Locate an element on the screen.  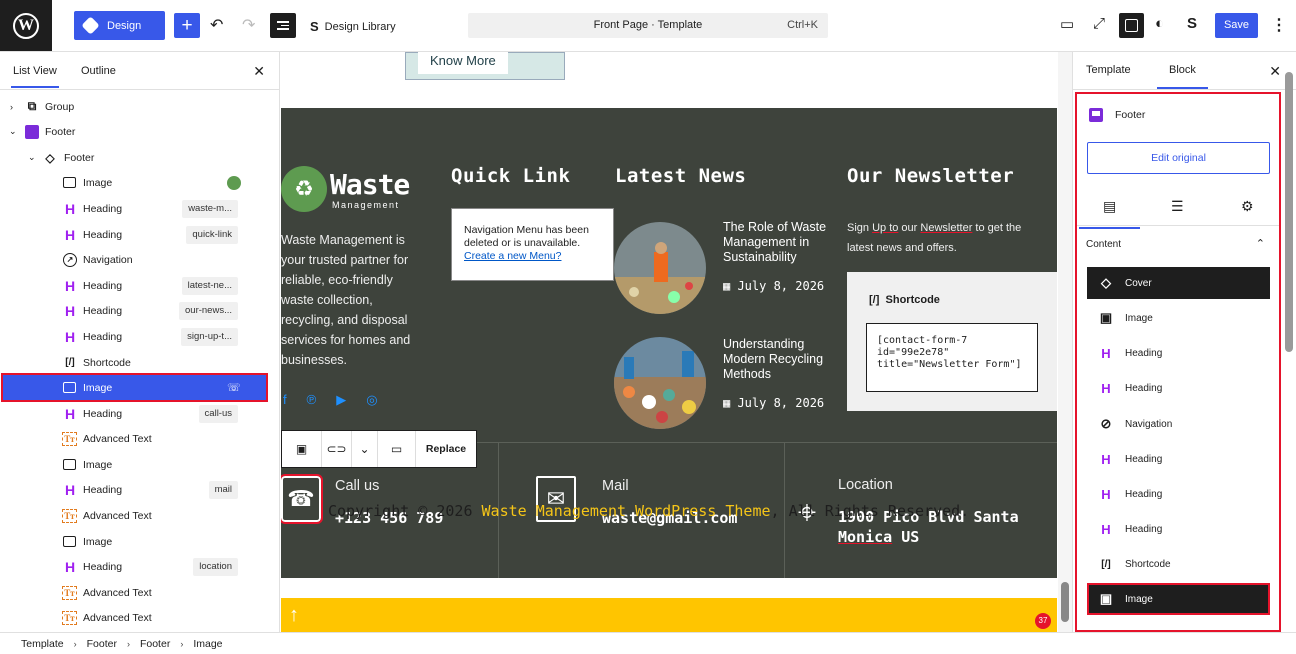
list-icon: ☰ is located at coordinates (1177, 206).